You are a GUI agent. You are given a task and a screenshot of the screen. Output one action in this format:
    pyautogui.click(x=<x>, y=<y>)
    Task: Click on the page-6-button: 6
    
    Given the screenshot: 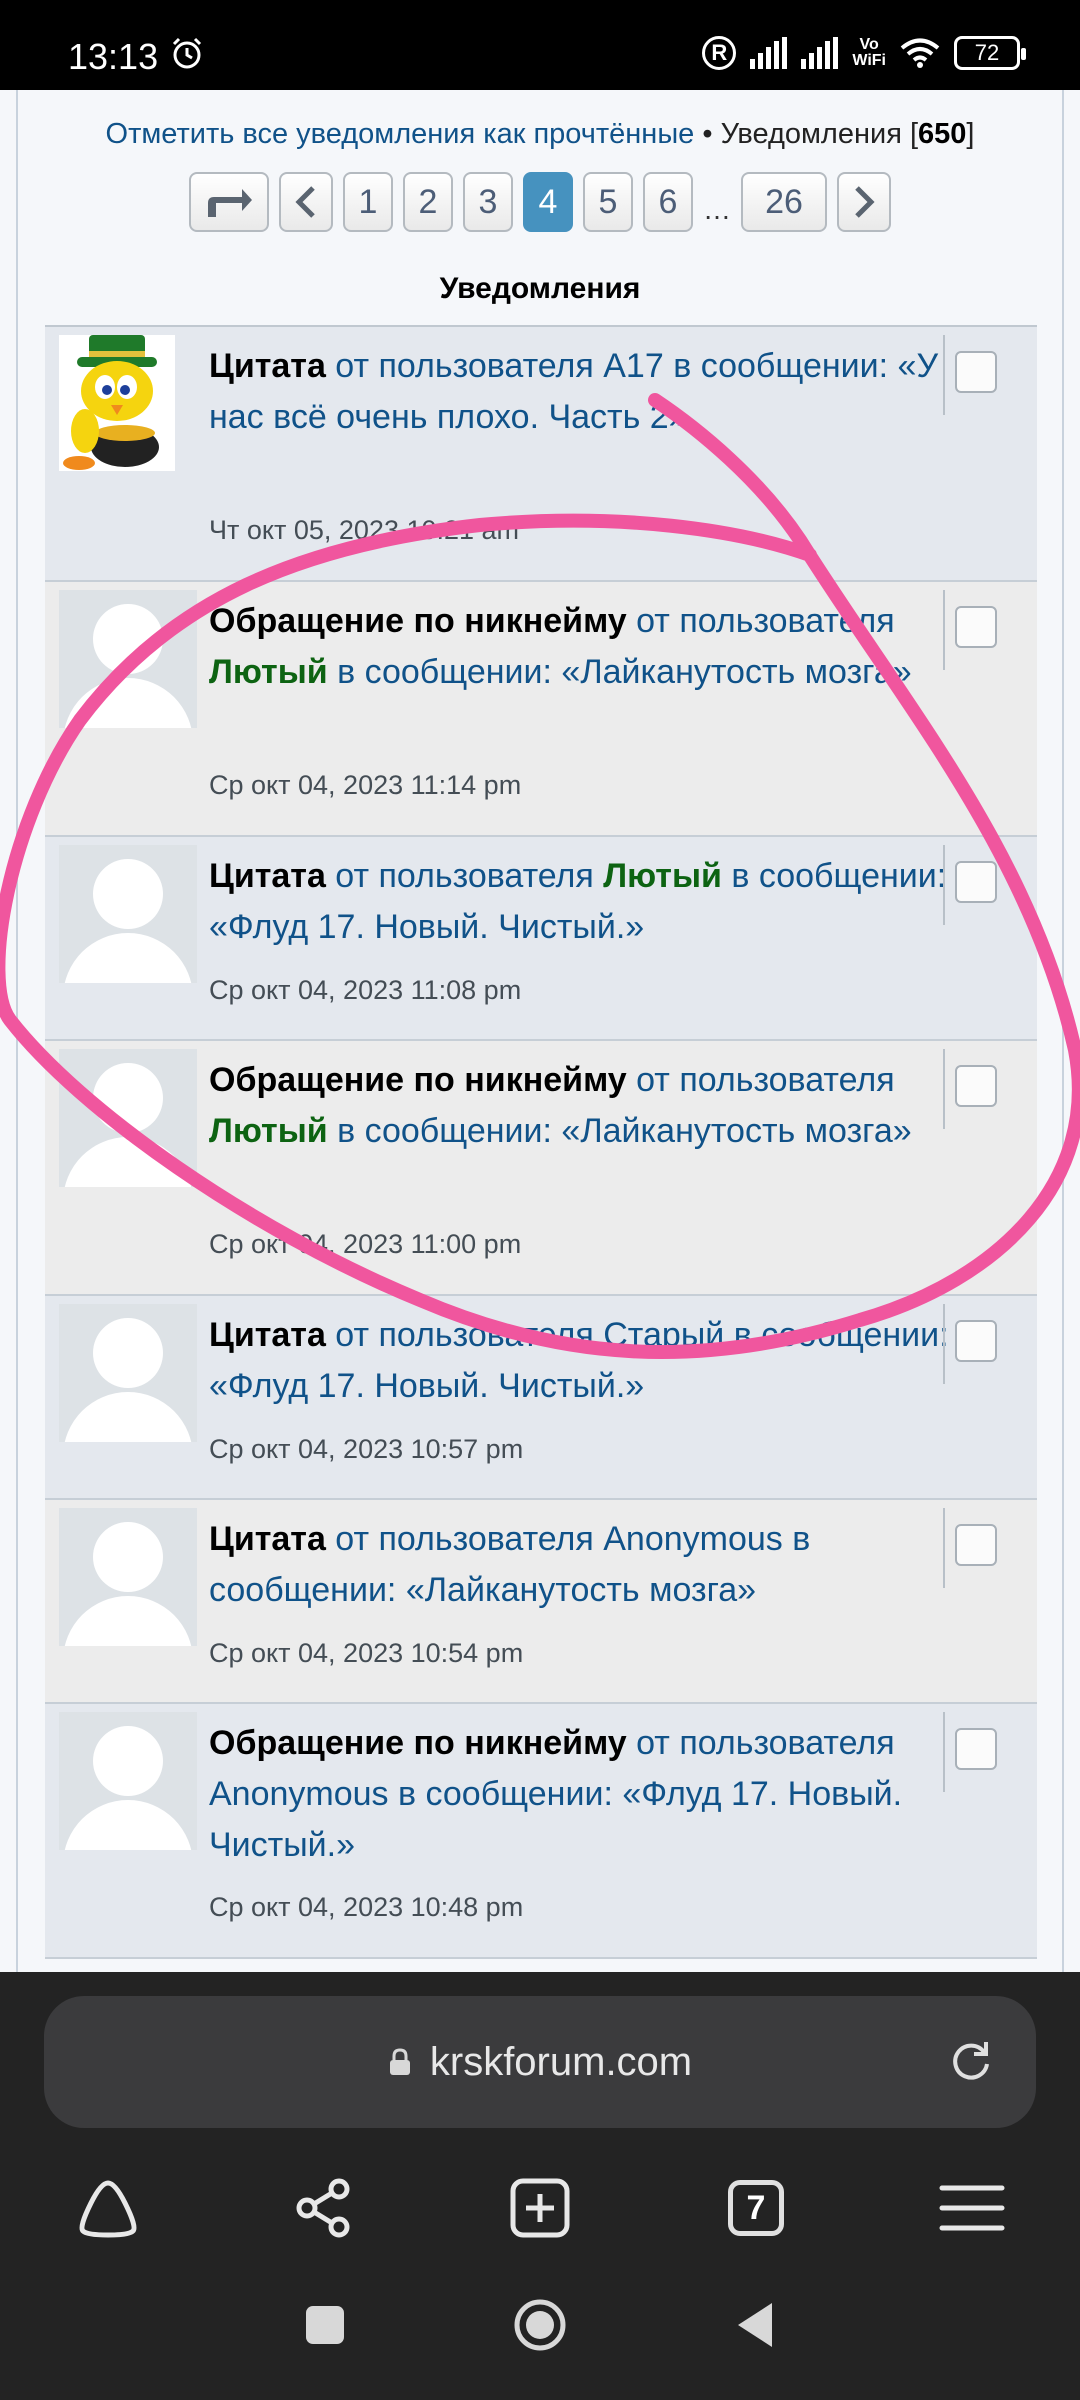 What is the action you would take?
    pyautogui.click(x=668, y=202)
    